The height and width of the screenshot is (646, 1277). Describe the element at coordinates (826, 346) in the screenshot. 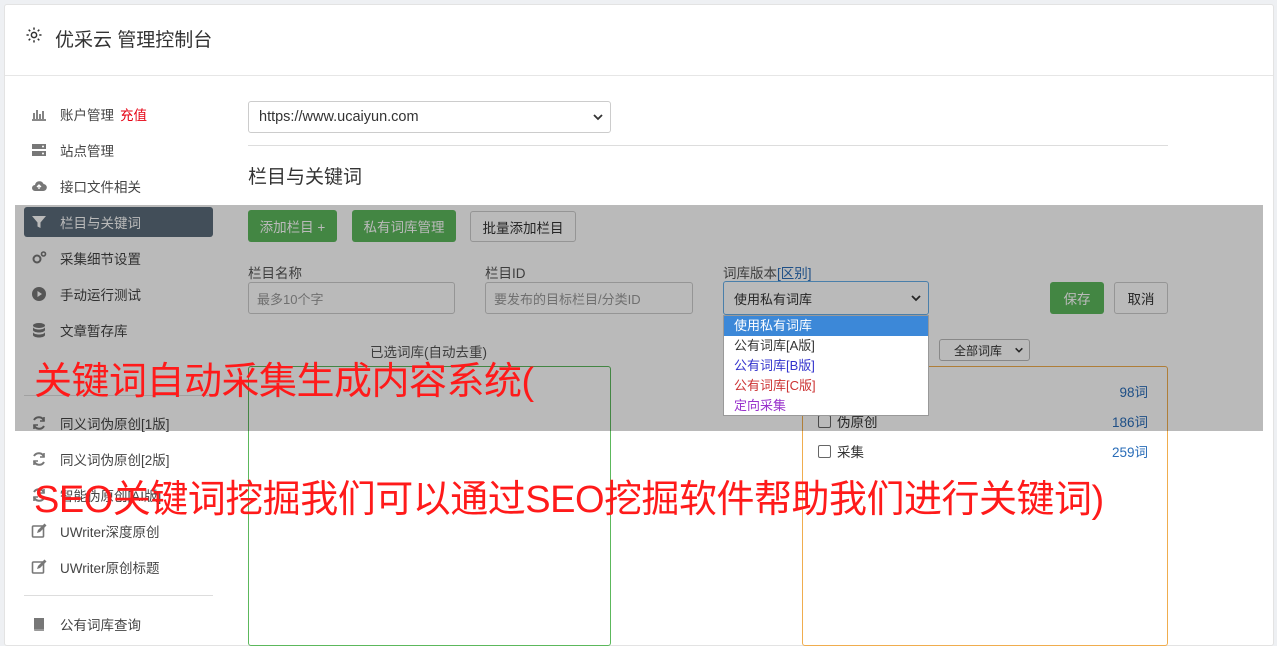

I see `version-option: 公有词库[A版]` at that location.